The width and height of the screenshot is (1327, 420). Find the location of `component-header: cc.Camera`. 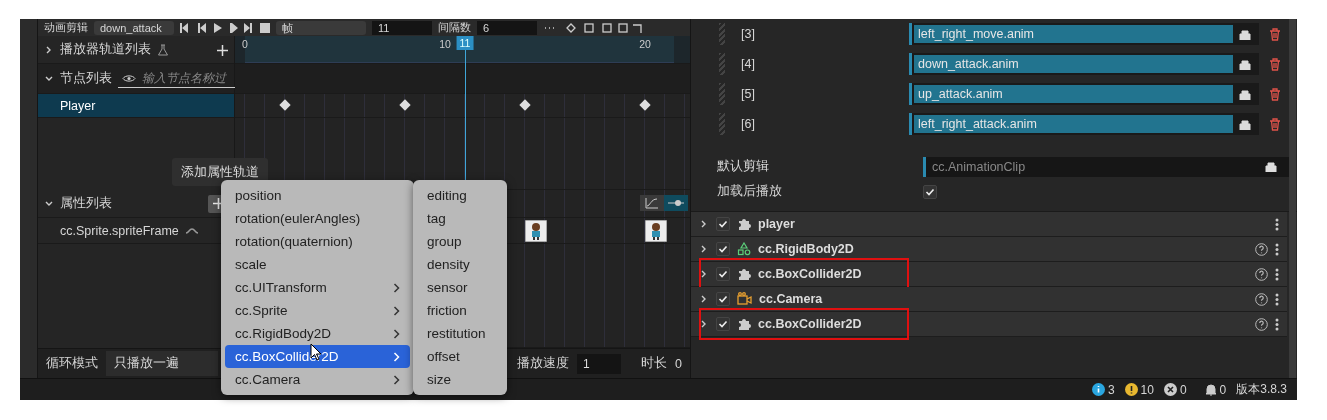

component-header: cc.Camera is located at coordinates (989, 299).